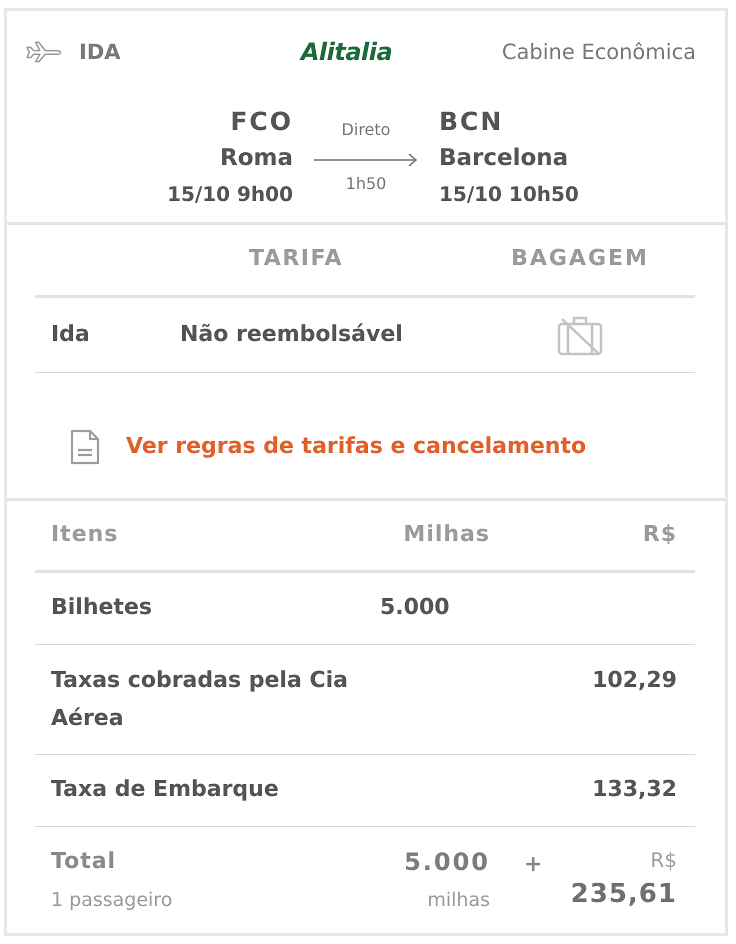 The image size is (736, 944). Describe the element at coordinates (634, 681) in the screenshot. I see `amount-value: 102,29` at that location.